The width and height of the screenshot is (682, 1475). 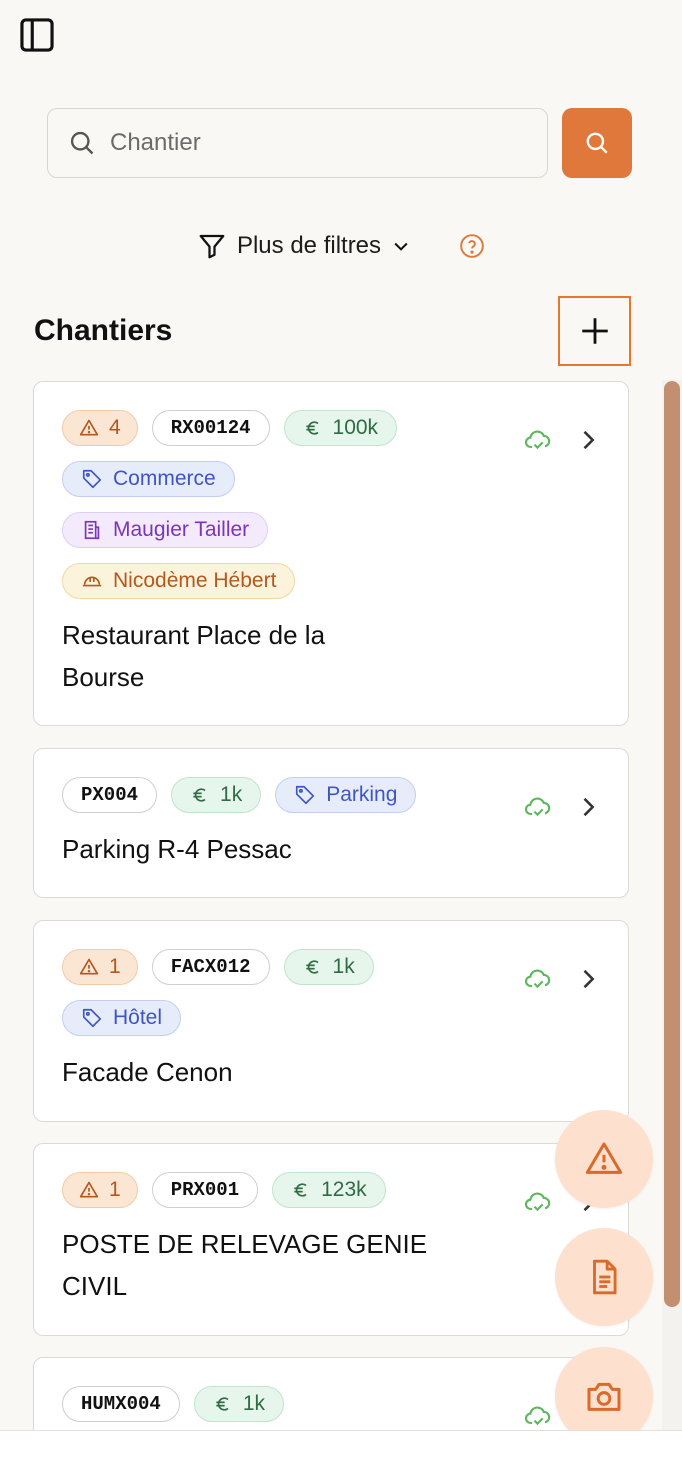 I want to click on help-button, so click(x=472, y=246).